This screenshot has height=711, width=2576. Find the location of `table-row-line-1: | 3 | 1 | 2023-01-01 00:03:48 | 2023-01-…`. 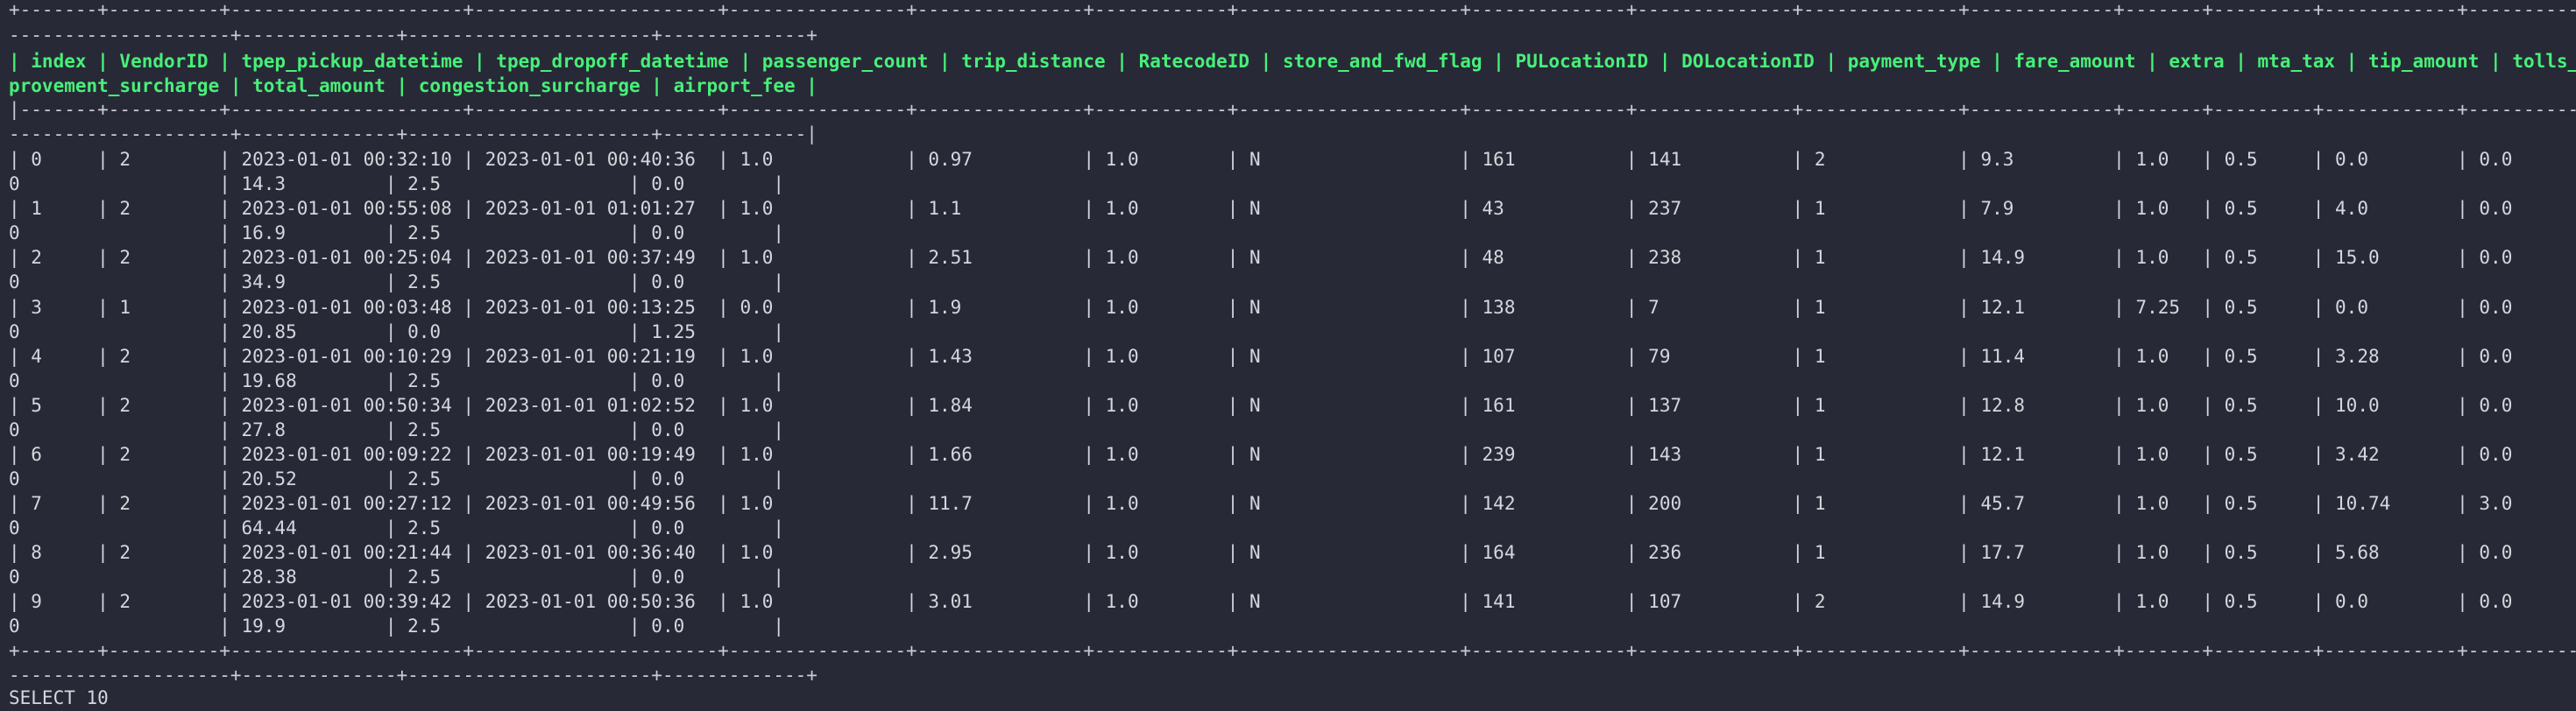

table-row-line-1: | 3 | 1 | 2023-01-01 00:03:48 | 2023-01-… is located at coordinates (1292, 307).